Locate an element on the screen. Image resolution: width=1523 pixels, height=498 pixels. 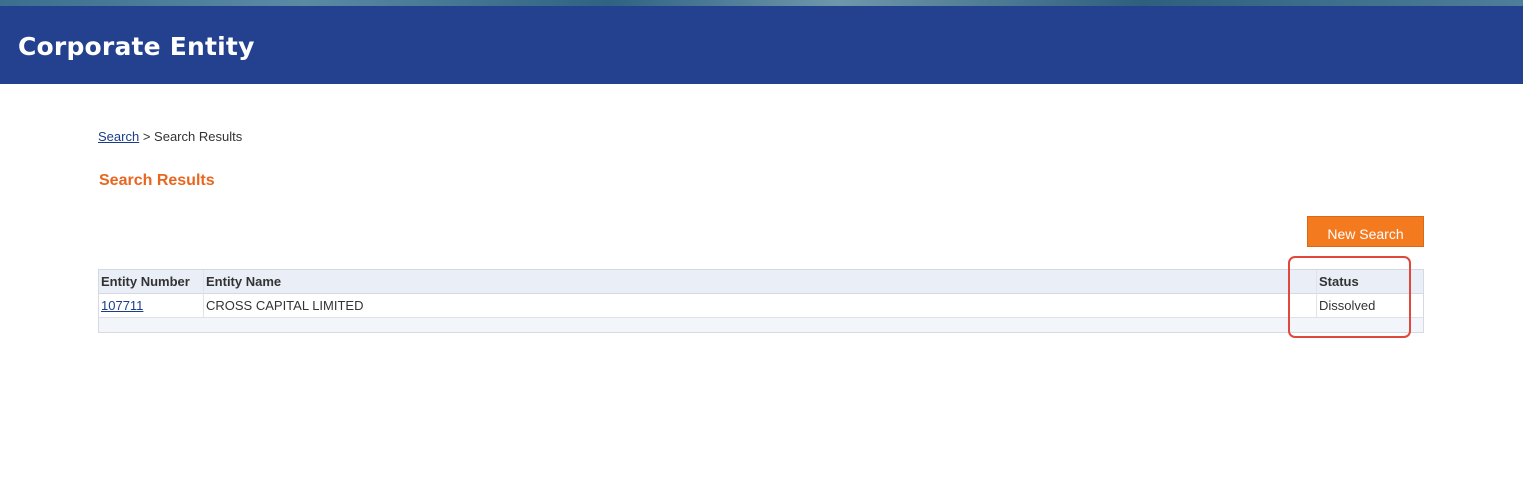
column-header-status: Status is located at coordinates (1370, 282).